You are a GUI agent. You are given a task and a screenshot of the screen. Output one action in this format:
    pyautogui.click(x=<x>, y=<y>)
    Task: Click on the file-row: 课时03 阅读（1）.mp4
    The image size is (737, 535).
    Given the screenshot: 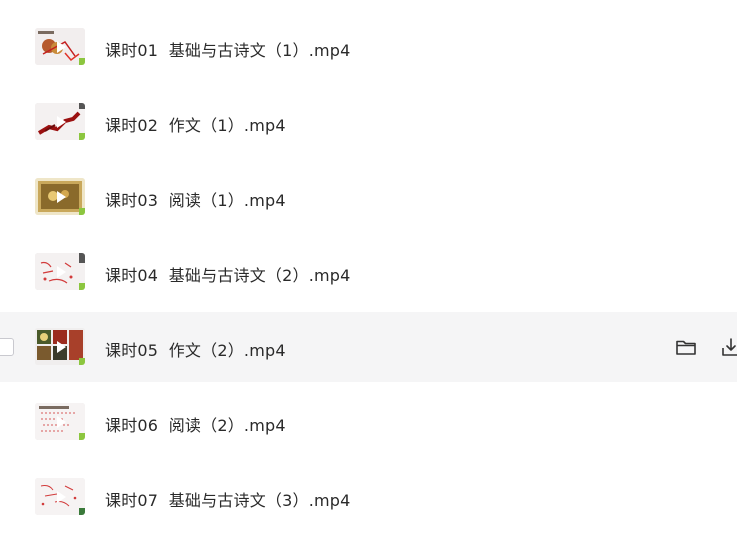 What is the action you would take?
    pyautogui.click(x=368, y=197)
    